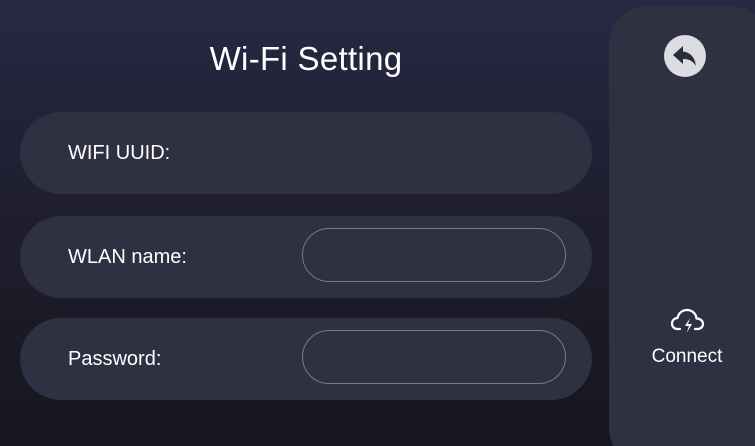 This screenshot has height=446, width=755. I want to click on back-arrow-icon, so click(684, 56).